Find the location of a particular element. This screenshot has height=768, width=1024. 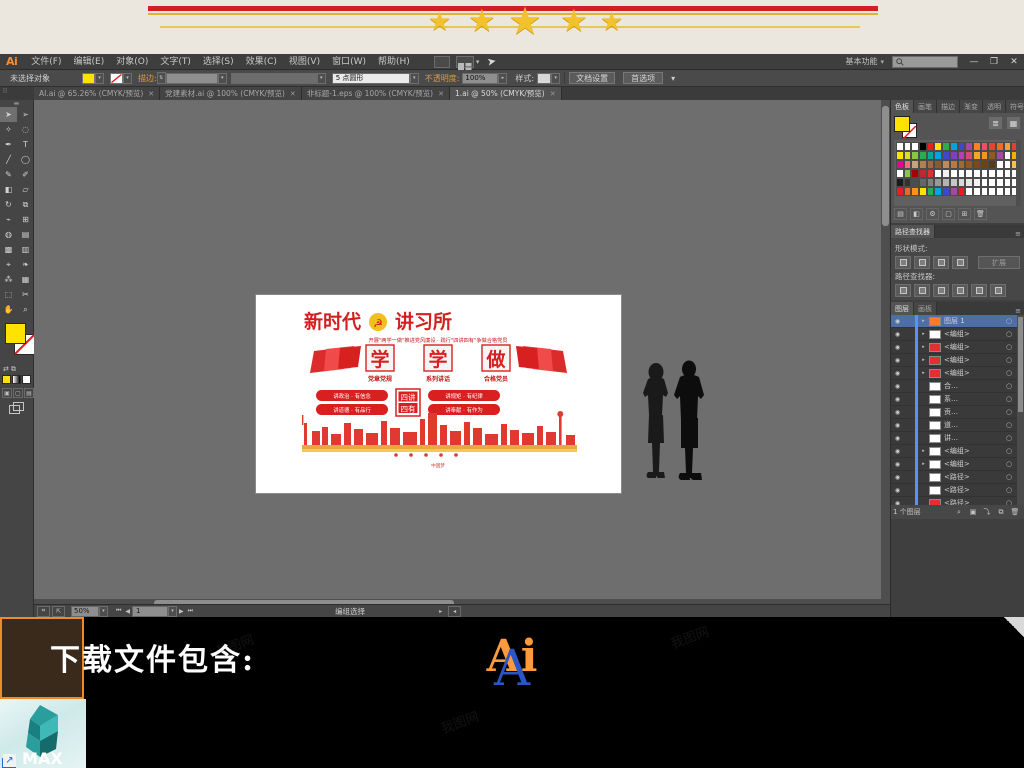

tab-artboards: 画板 is located at coordinates (925, 308).